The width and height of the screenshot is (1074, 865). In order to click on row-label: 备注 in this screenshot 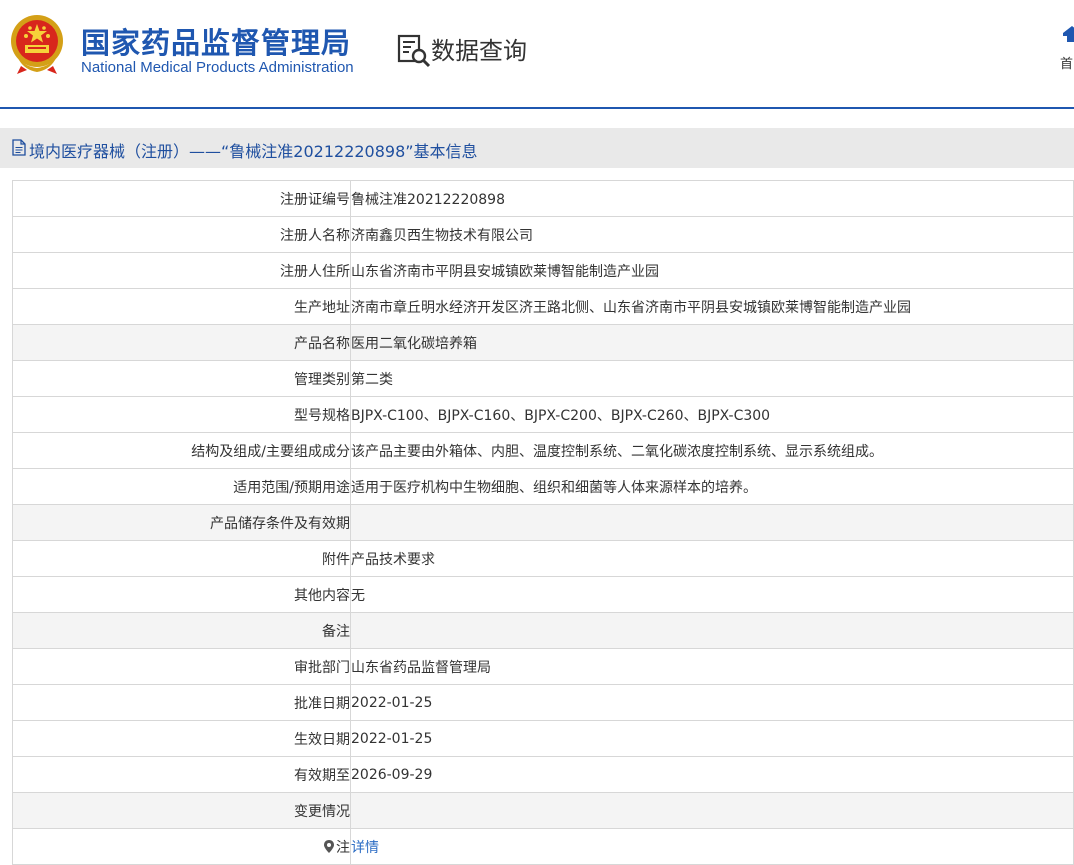, I will do `click(181, 630)`.